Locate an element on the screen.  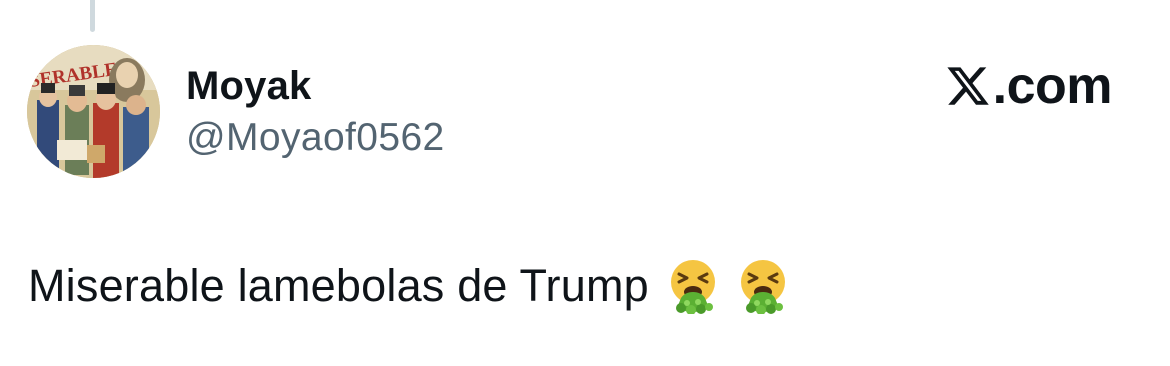
user-handle: @Moyaof0562 is located at coordinates (315, 138).